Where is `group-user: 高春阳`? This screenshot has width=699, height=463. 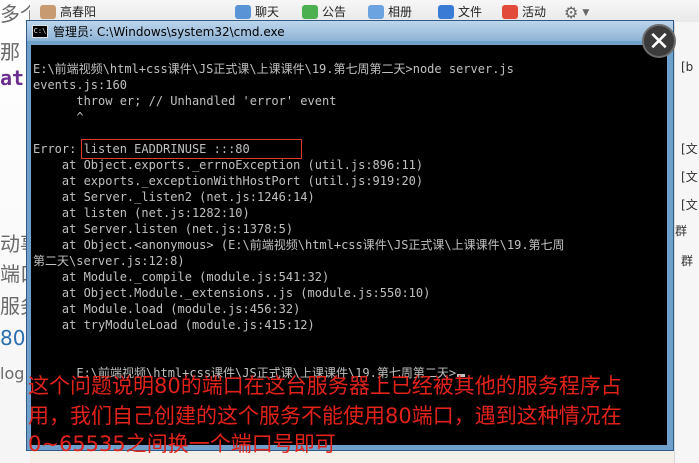
group-user: 高春阳 is located at coordinates (68, 11).